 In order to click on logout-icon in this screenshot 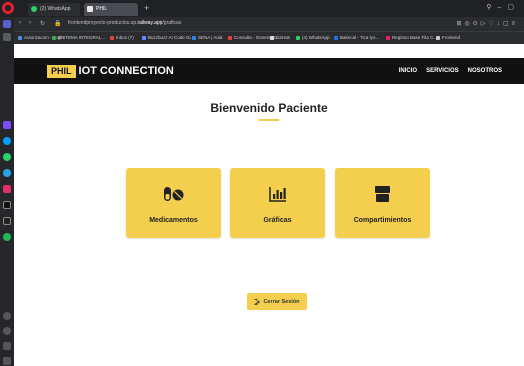, I will do `click(257, 301)`.